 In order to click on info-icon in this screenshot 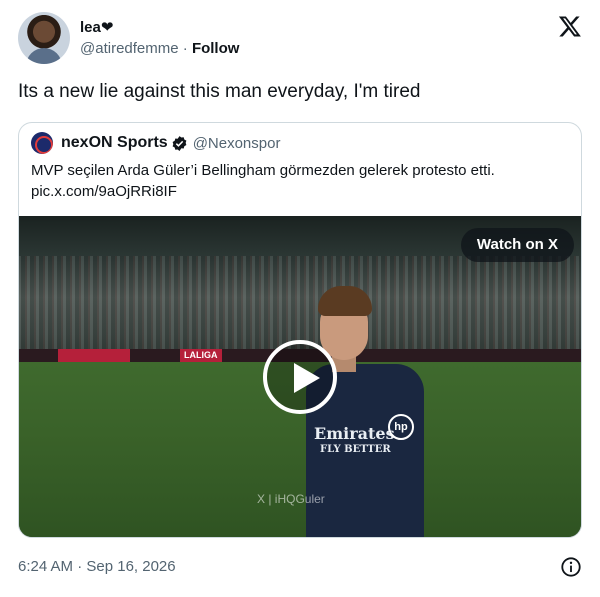, I will do `click(571, 567)`.